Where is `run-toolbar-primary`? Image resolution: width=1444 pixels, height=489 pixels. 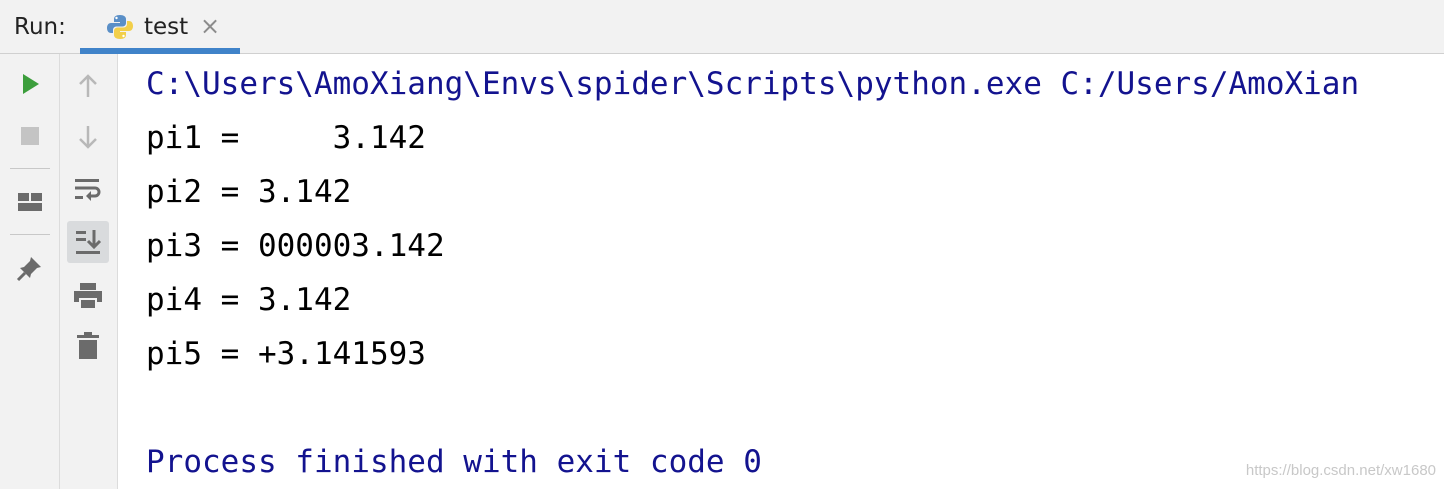
run-toolbar-primary is located at coordinates (30, 271).